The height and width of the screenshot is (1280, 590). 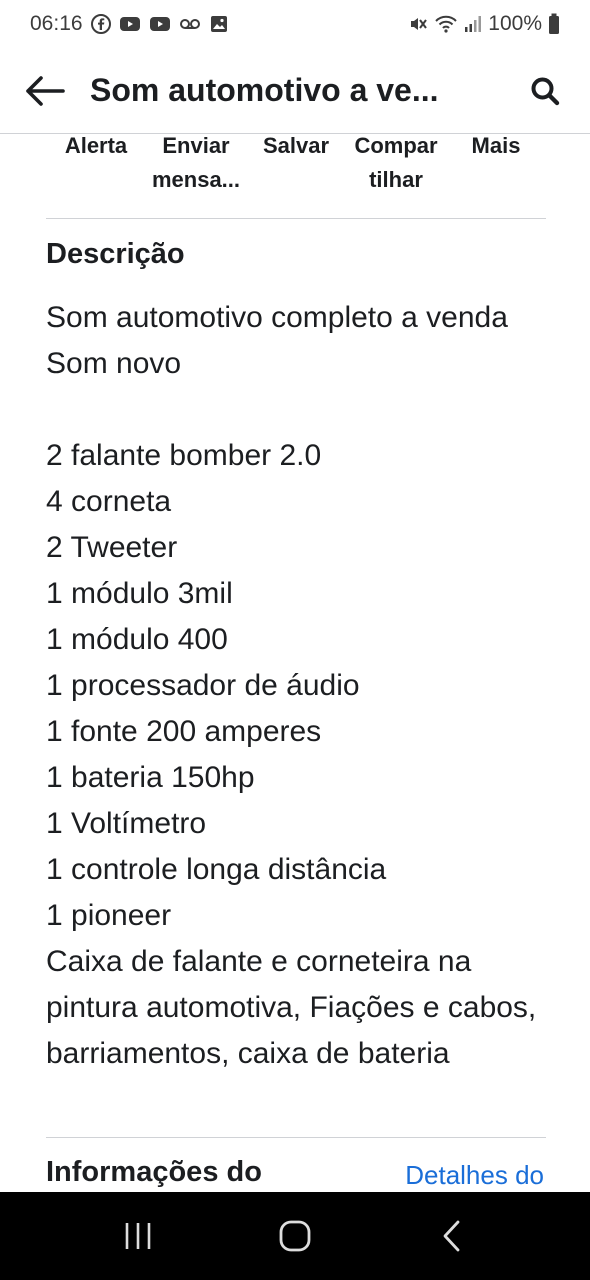 I want to click on description-line: 1 módulo 400, so click(x=137, y=639).